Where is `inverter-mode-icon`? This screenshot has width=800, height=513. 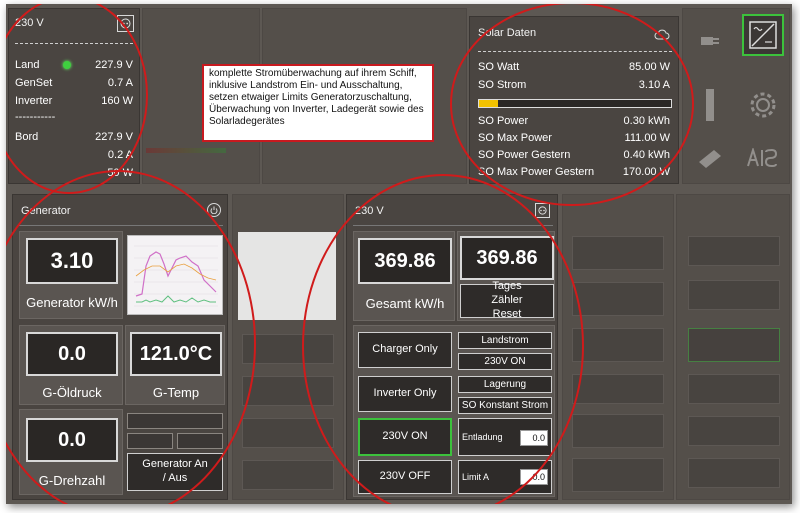
inverter-mode-icon is located at coordinates (763, 35).